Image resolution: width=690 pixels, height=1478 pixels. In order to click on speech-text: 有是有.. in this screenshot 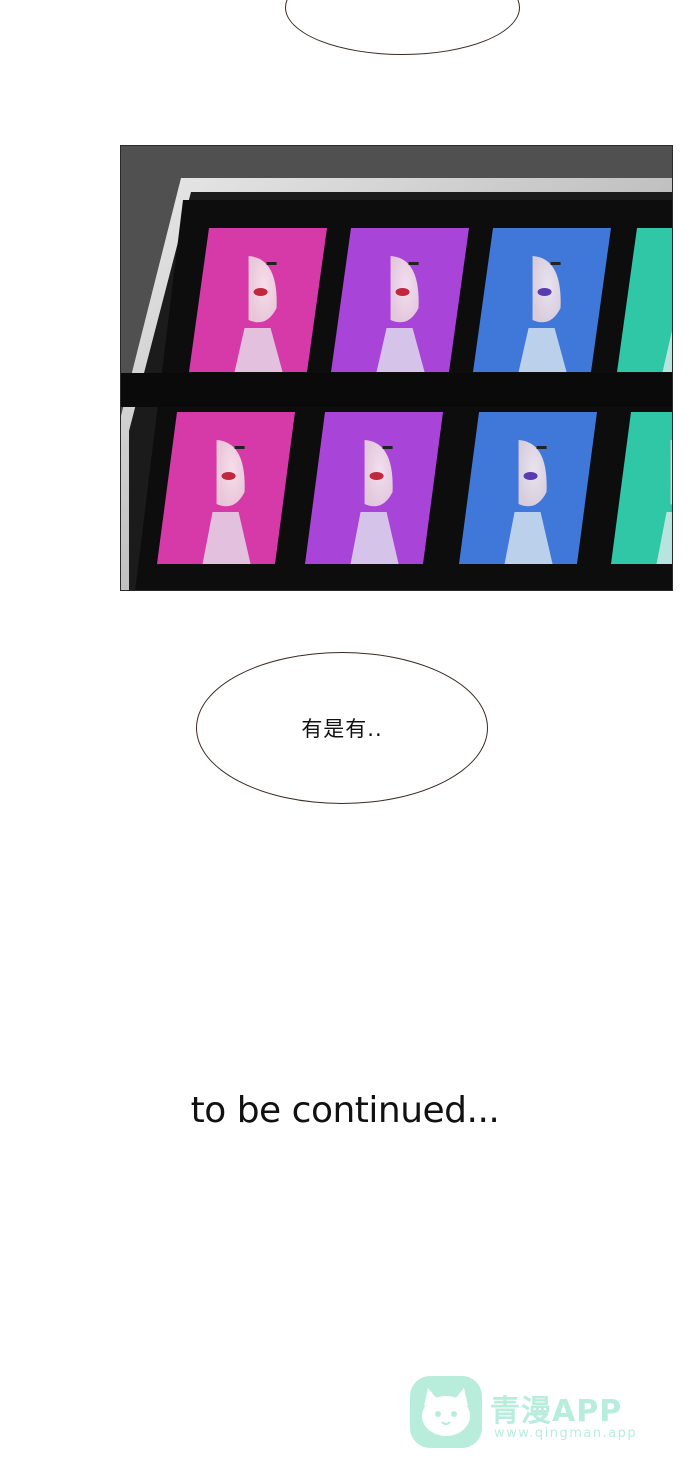, I will do `click(342, 729)`.